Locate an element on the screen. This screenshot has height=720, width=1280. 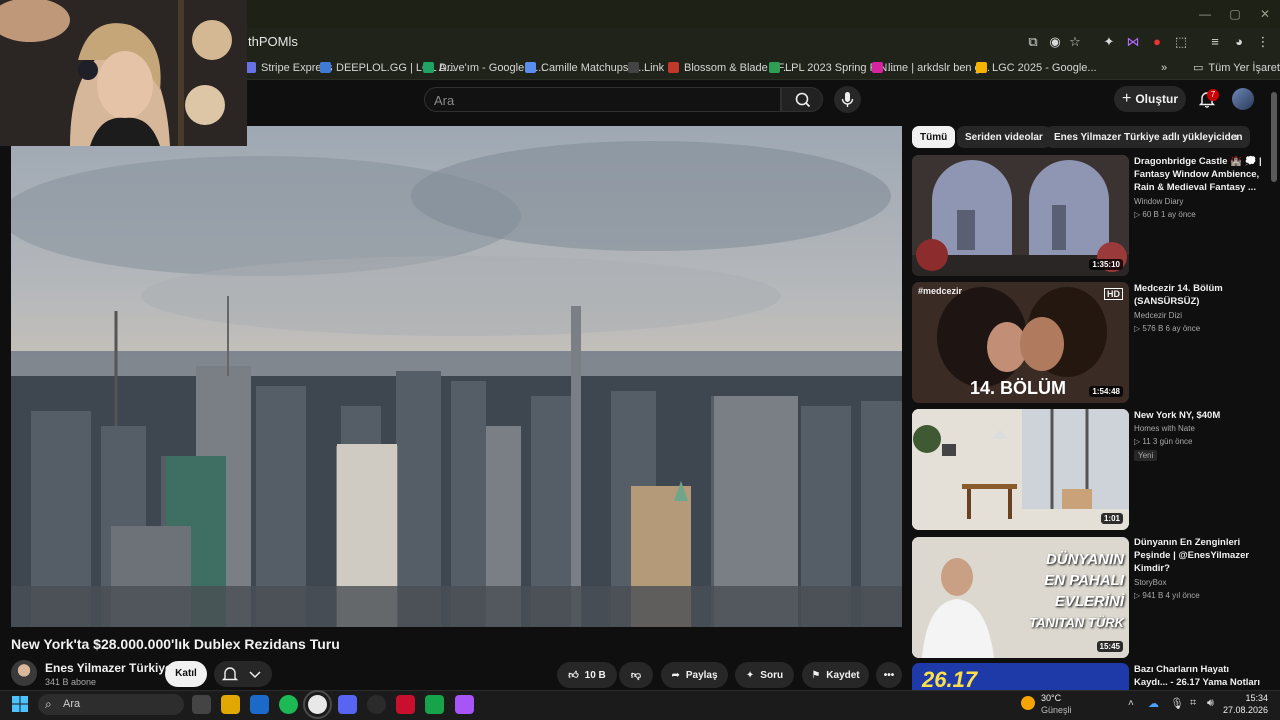
related-meta: ▷ 11 3 gün önce is located at coordinates (1163, 441).